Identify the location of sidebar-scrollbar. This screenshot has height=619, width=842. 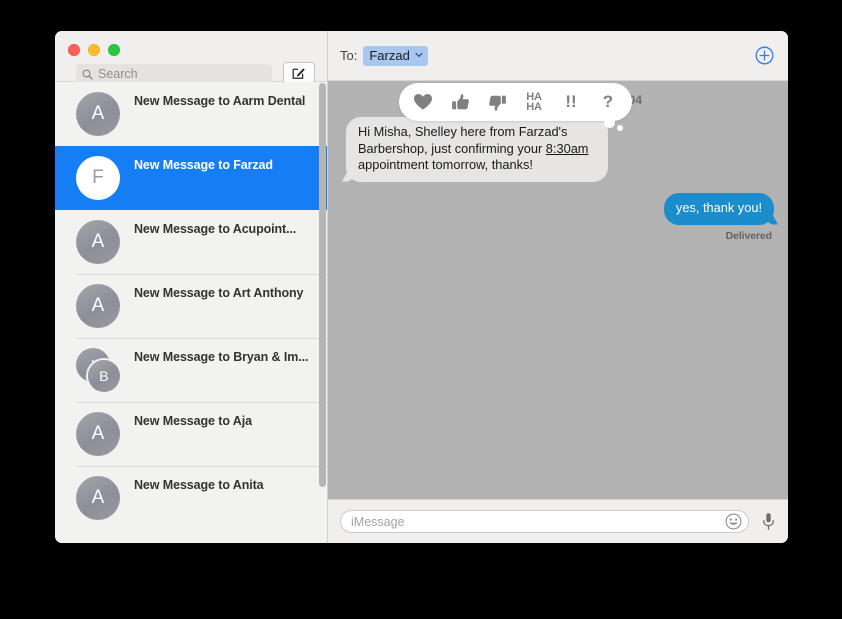
(322, 312).